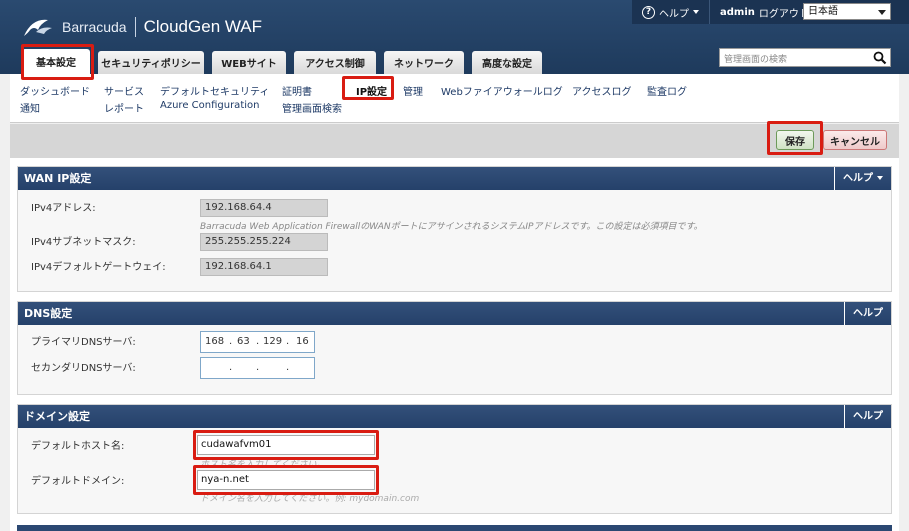 This screenshot has width=909, height=531. What do you see at coordinates (823, 11) in the screenshot?
I see `language-value: 日本語` at bounding box center [823, 11].